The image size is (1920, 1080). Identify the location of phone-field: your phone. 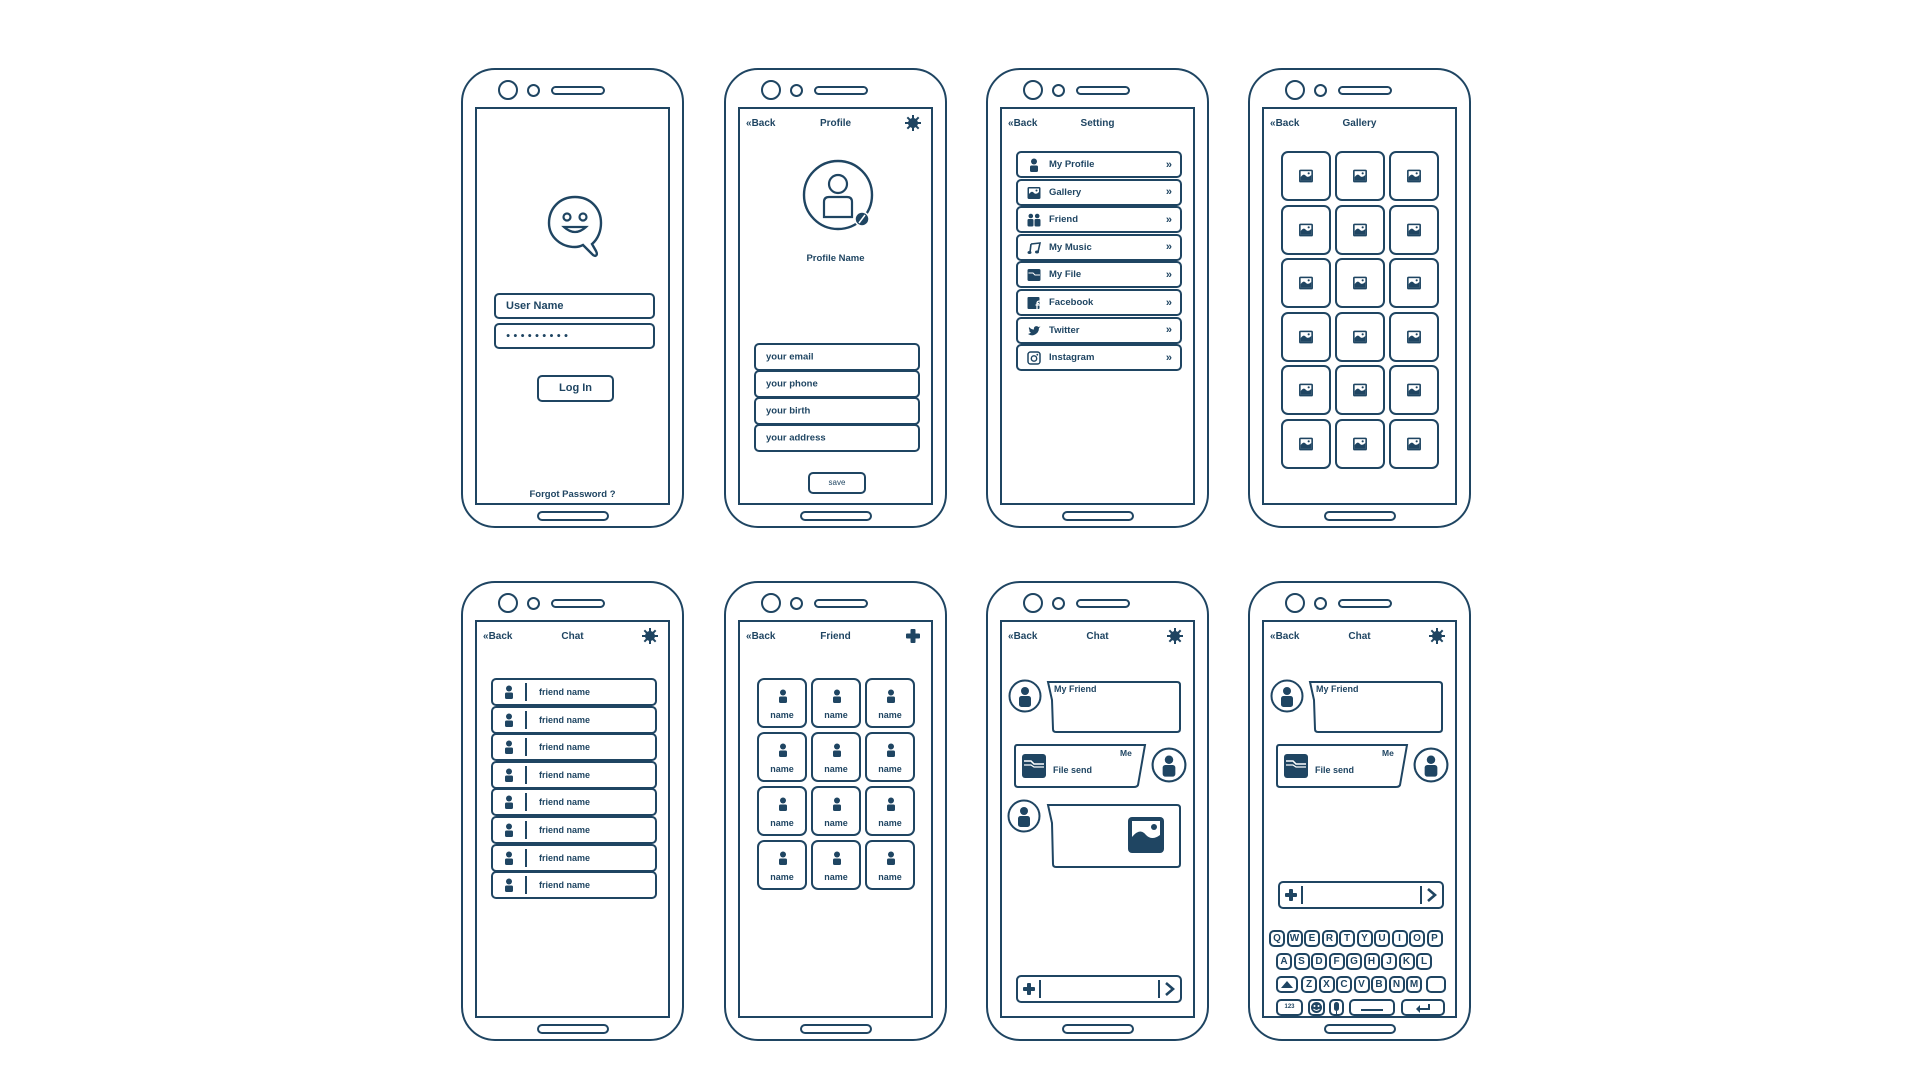
(837, 384).